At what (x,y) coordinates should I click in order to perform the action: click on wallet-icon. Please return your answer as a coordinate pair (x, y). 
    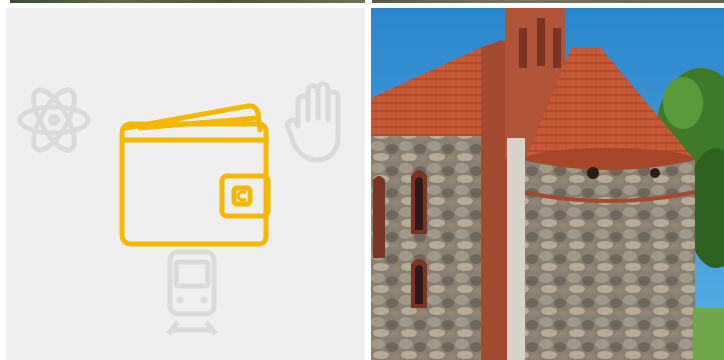
    Looking at the image, I should click on (195, 175).